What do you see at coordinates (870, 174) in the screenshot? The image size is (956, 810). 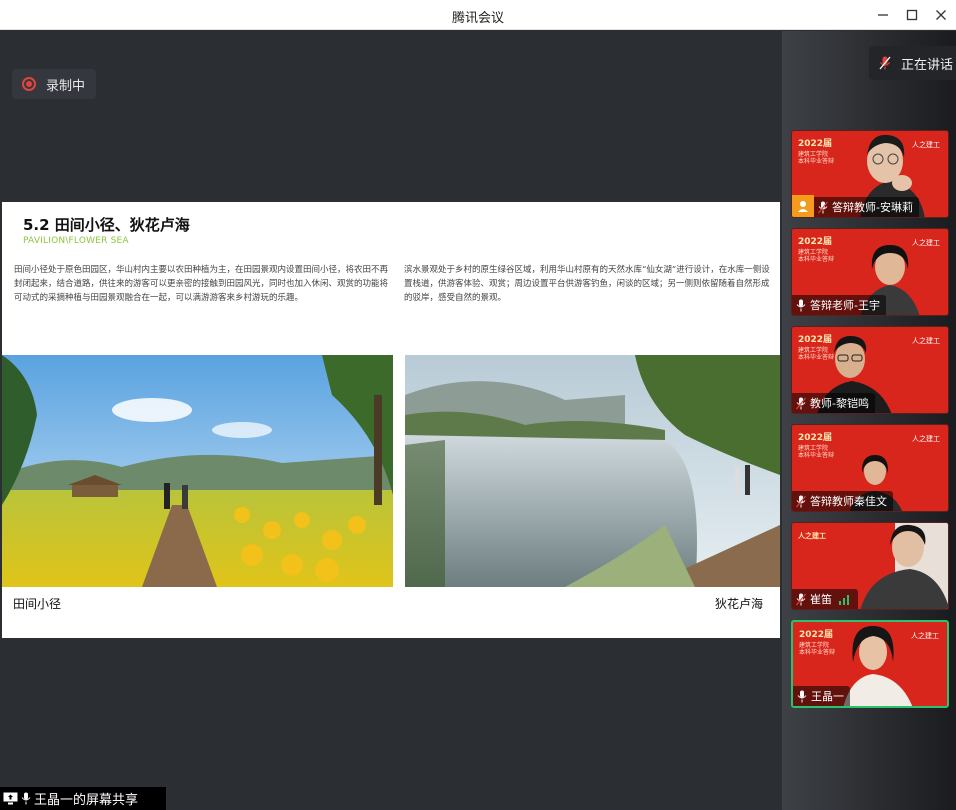 I see `participant-tile: 2022届 建筑工学院 本科毕业答辩 人之建工 答辩教师-安琳莉` at bounding box center [870, 174].